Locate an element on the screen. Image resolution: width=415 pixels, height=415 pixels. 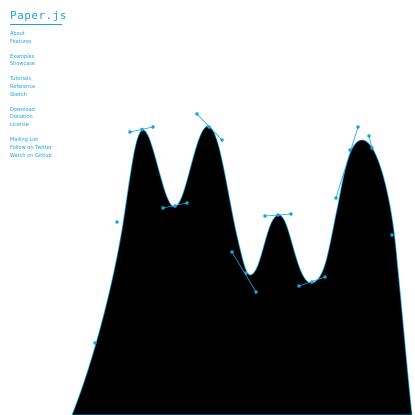
nav-link-tutorials: Tutorials is located at coordinates (31, 80).